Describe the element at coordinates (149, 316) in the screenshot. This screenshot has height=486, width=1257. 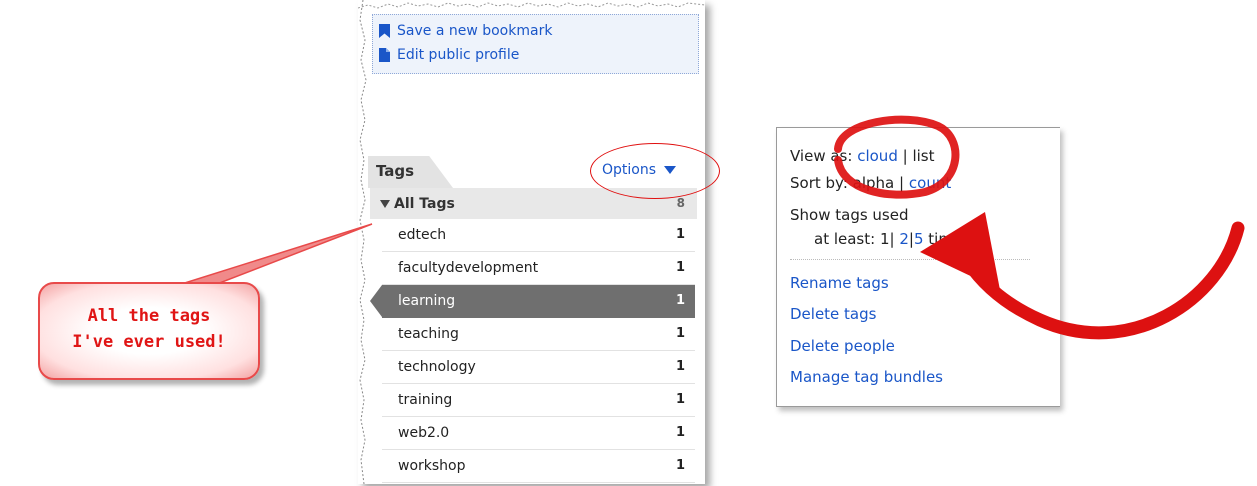
I see `callout-line-1: All the tags` at that location.